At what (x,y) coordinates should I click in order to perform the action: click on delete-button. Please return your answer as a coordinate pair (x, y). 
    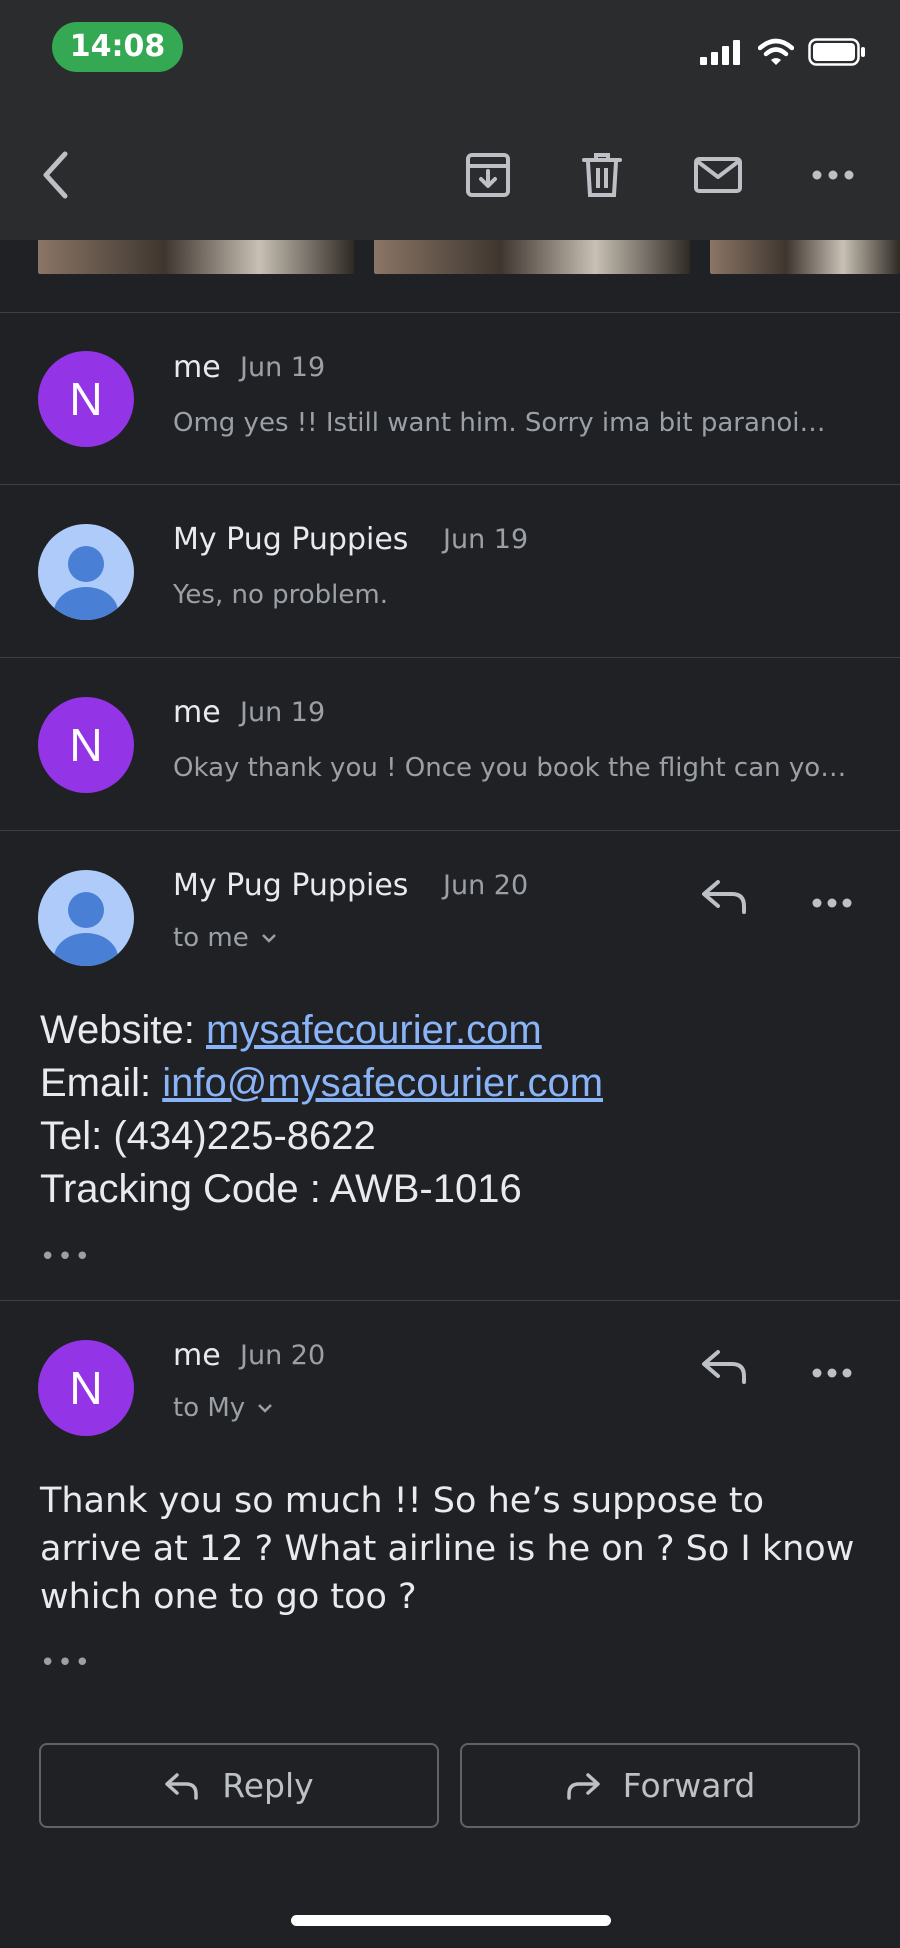
    Looking at the image, I should click on (602, 175).